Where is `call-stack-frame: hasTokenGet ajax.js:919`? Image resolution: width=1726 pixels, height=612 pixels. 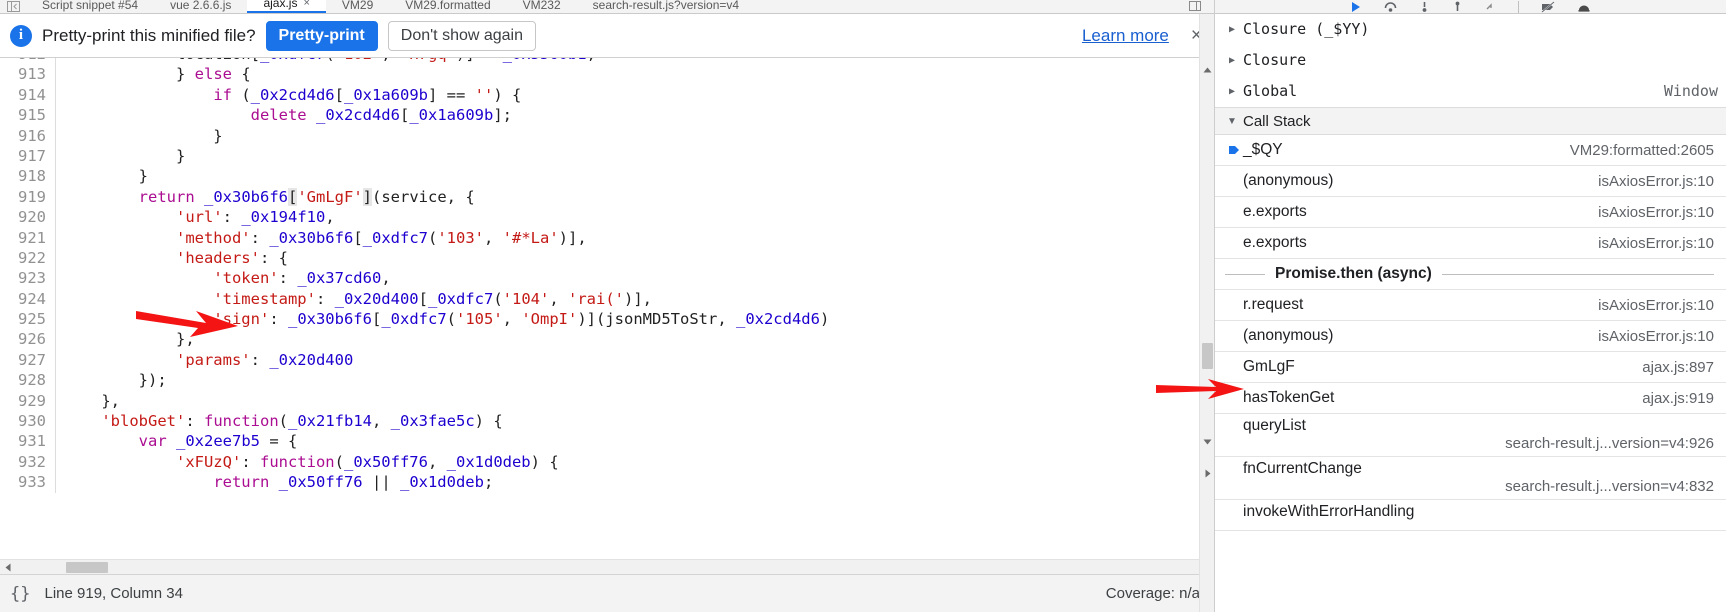
call-stack-frame: hasTokenGet ajax.js:919 is located at coordinates (1470, 398).